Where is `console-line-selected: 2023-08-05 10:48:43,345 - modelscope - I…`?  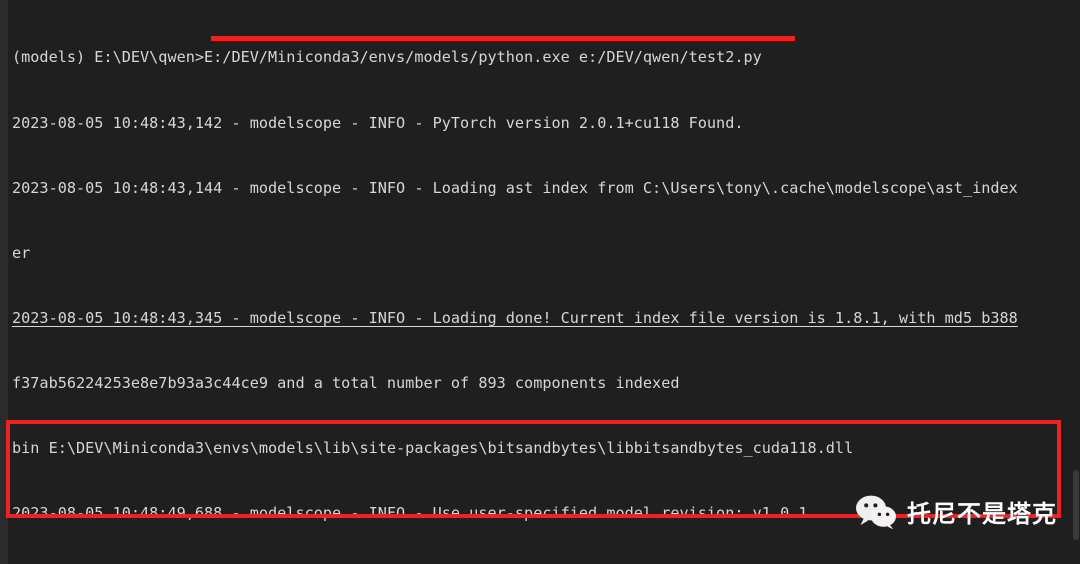
console-line-selected: 2023-08-05 10:48:43,345 - modelscope - I… is located at coordinates (515, 317).